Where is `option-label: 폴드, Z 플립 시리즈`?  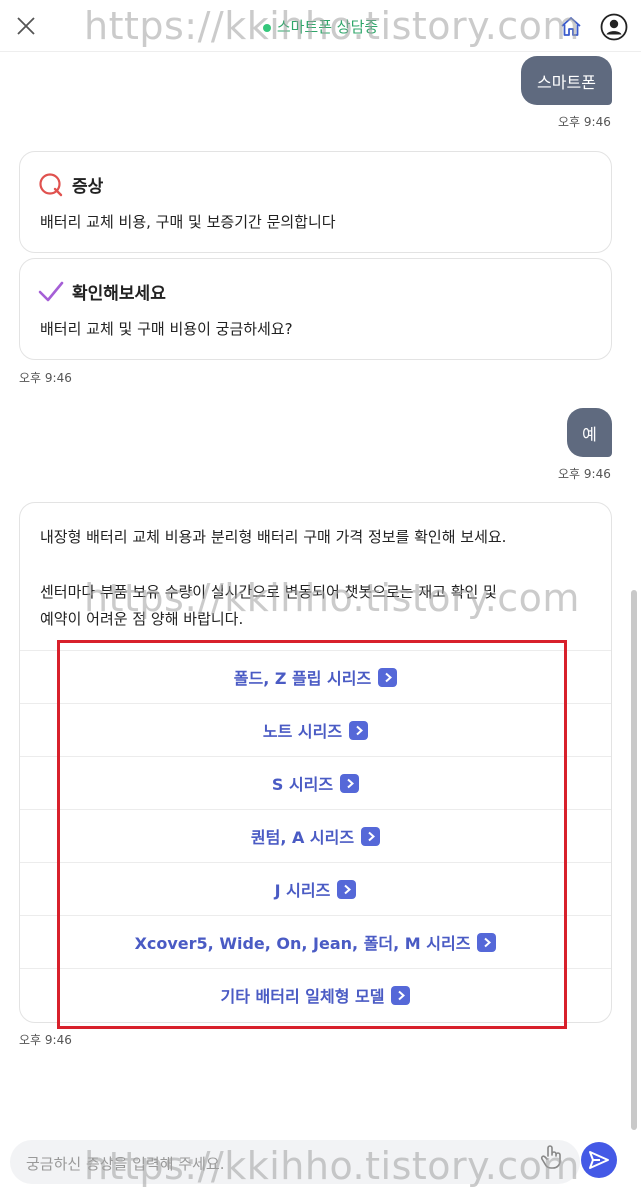 option-label: 폴드, Z 플립 시리즈 is located at coordinates (302, 678).